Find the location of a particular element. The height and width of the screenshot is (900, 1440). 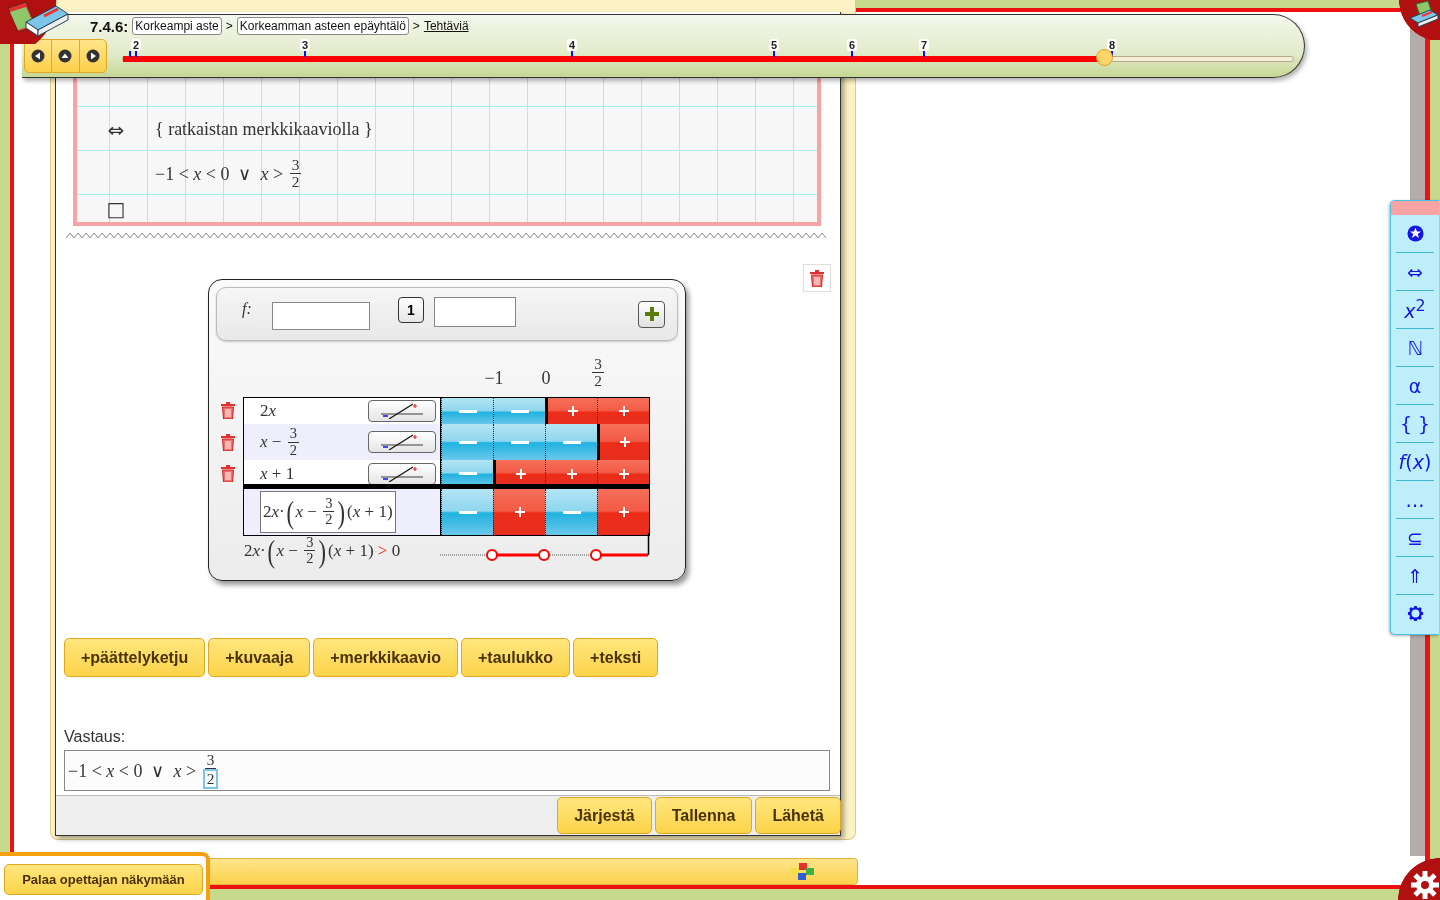

breadcrumb-link: Tehtäviä is located at coordinates (446, 26).